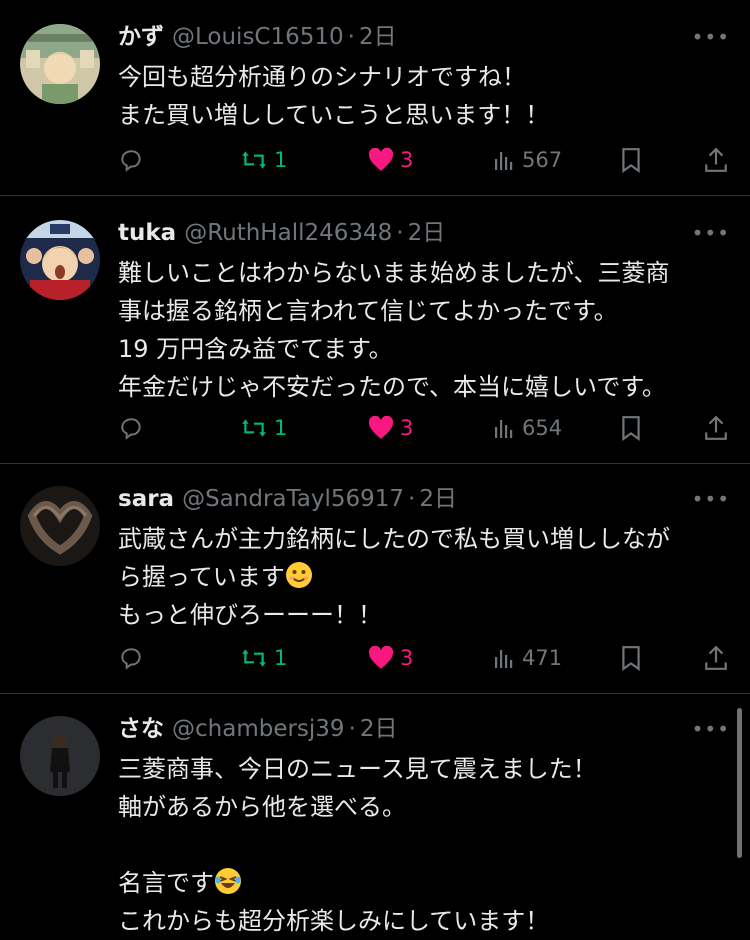 The width and height of the screenshot is (750, 940). What do you see at coordinates (357, 769) in the screenshot?
I see `post-text-line: 三菱商事、今日のニュース見て震えました！` at bounding box center [357, 769].